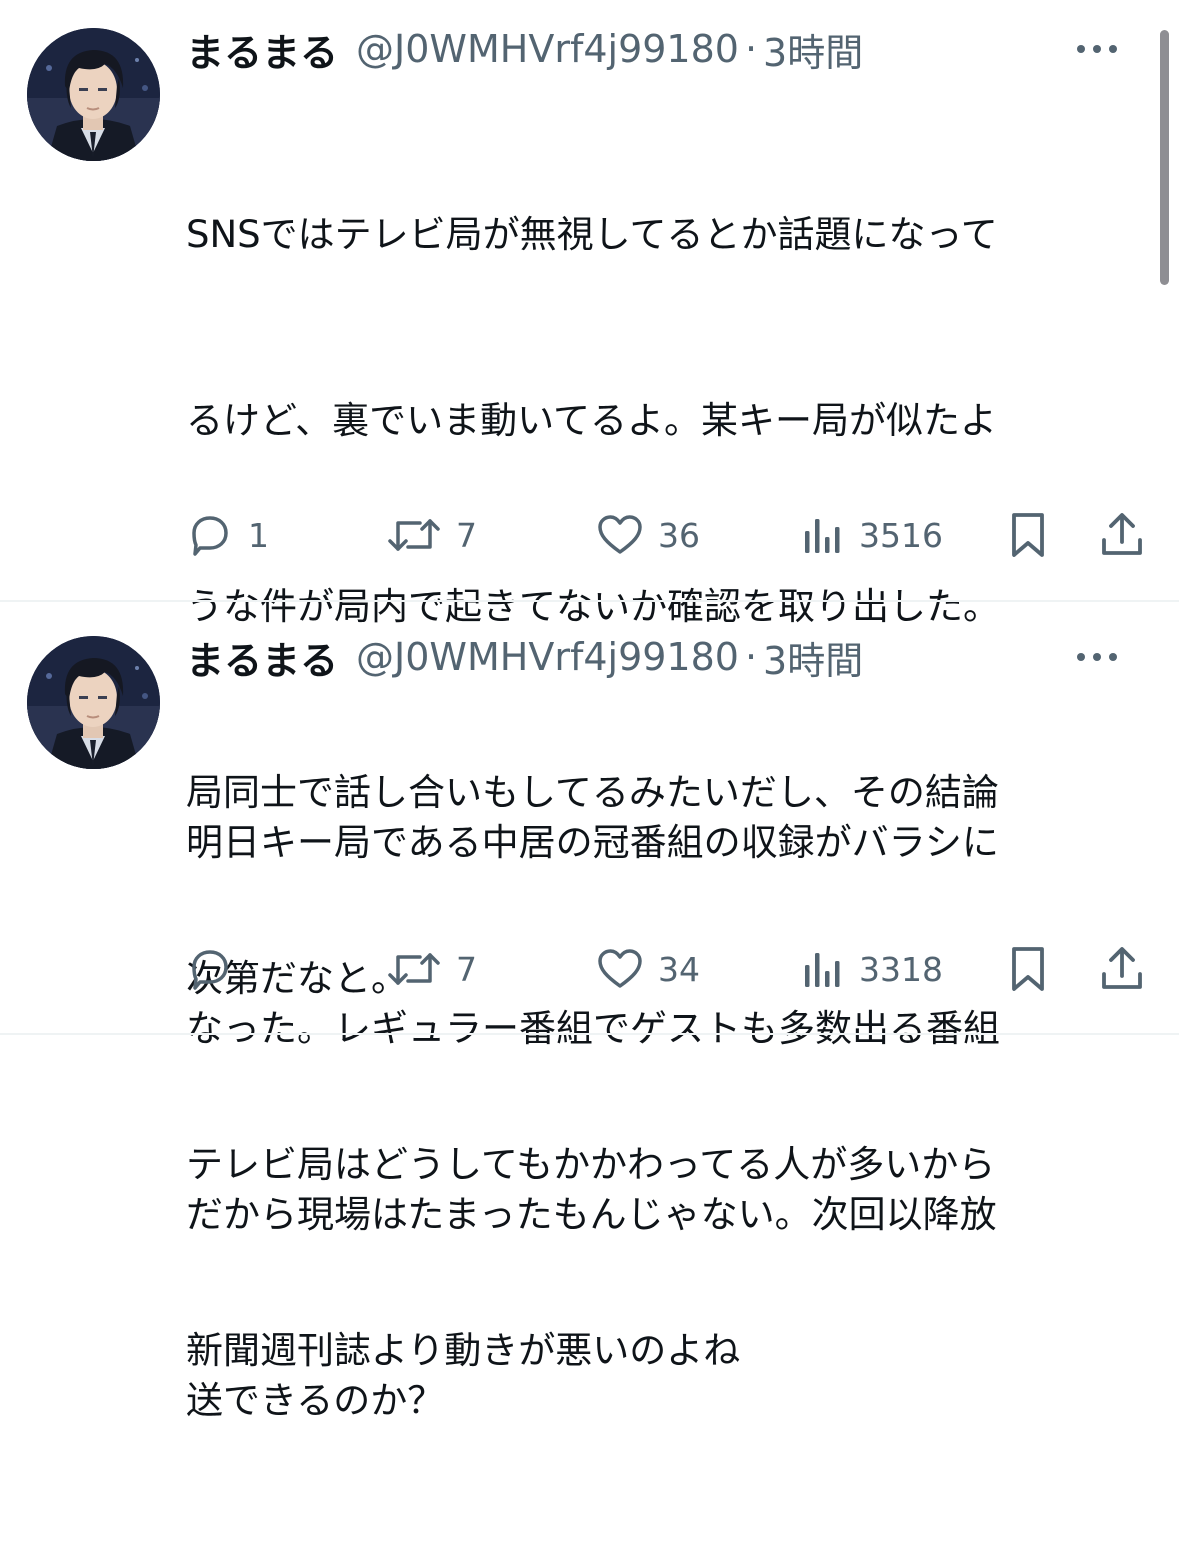  I want to click on views-button: 3318, so click(872, 969).